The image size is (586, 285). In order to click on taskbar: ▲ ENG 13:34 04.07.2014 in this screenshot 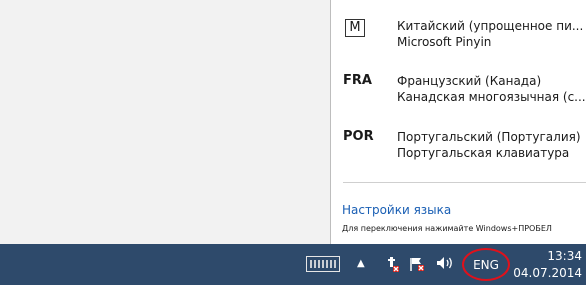, I will do `click(293, 264)`.